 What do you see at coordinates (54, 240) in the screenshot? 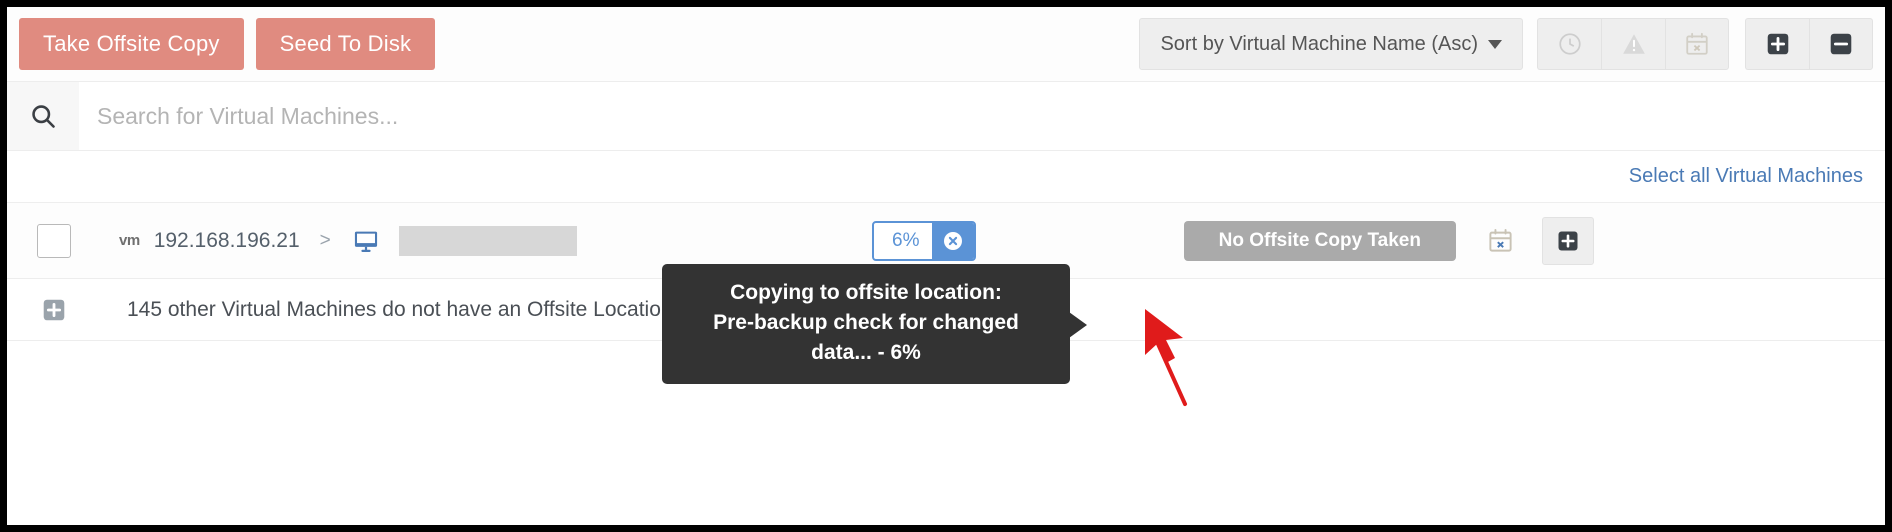
I see `row-checkbox` at bounding box center [54, 240].